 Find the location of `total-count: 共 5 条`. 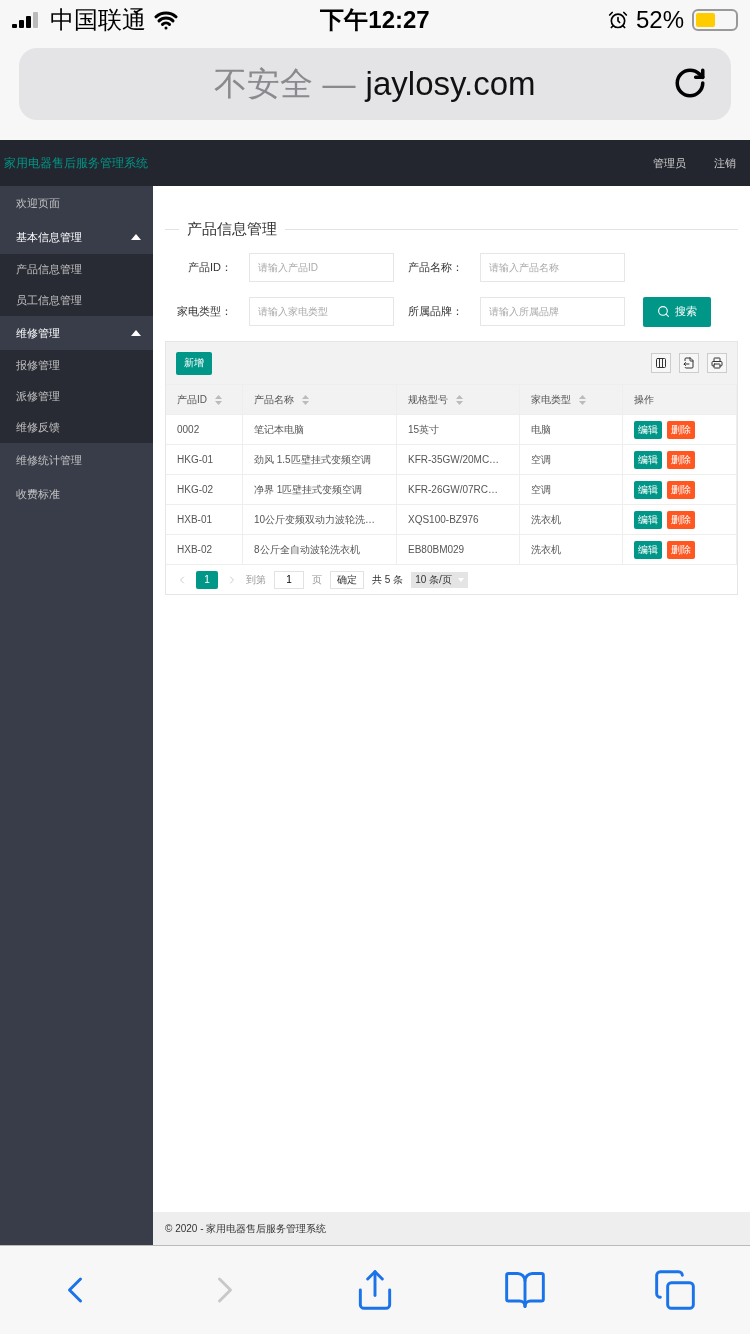

total-count: 共 5 条 is located at coordinates (388, 579).